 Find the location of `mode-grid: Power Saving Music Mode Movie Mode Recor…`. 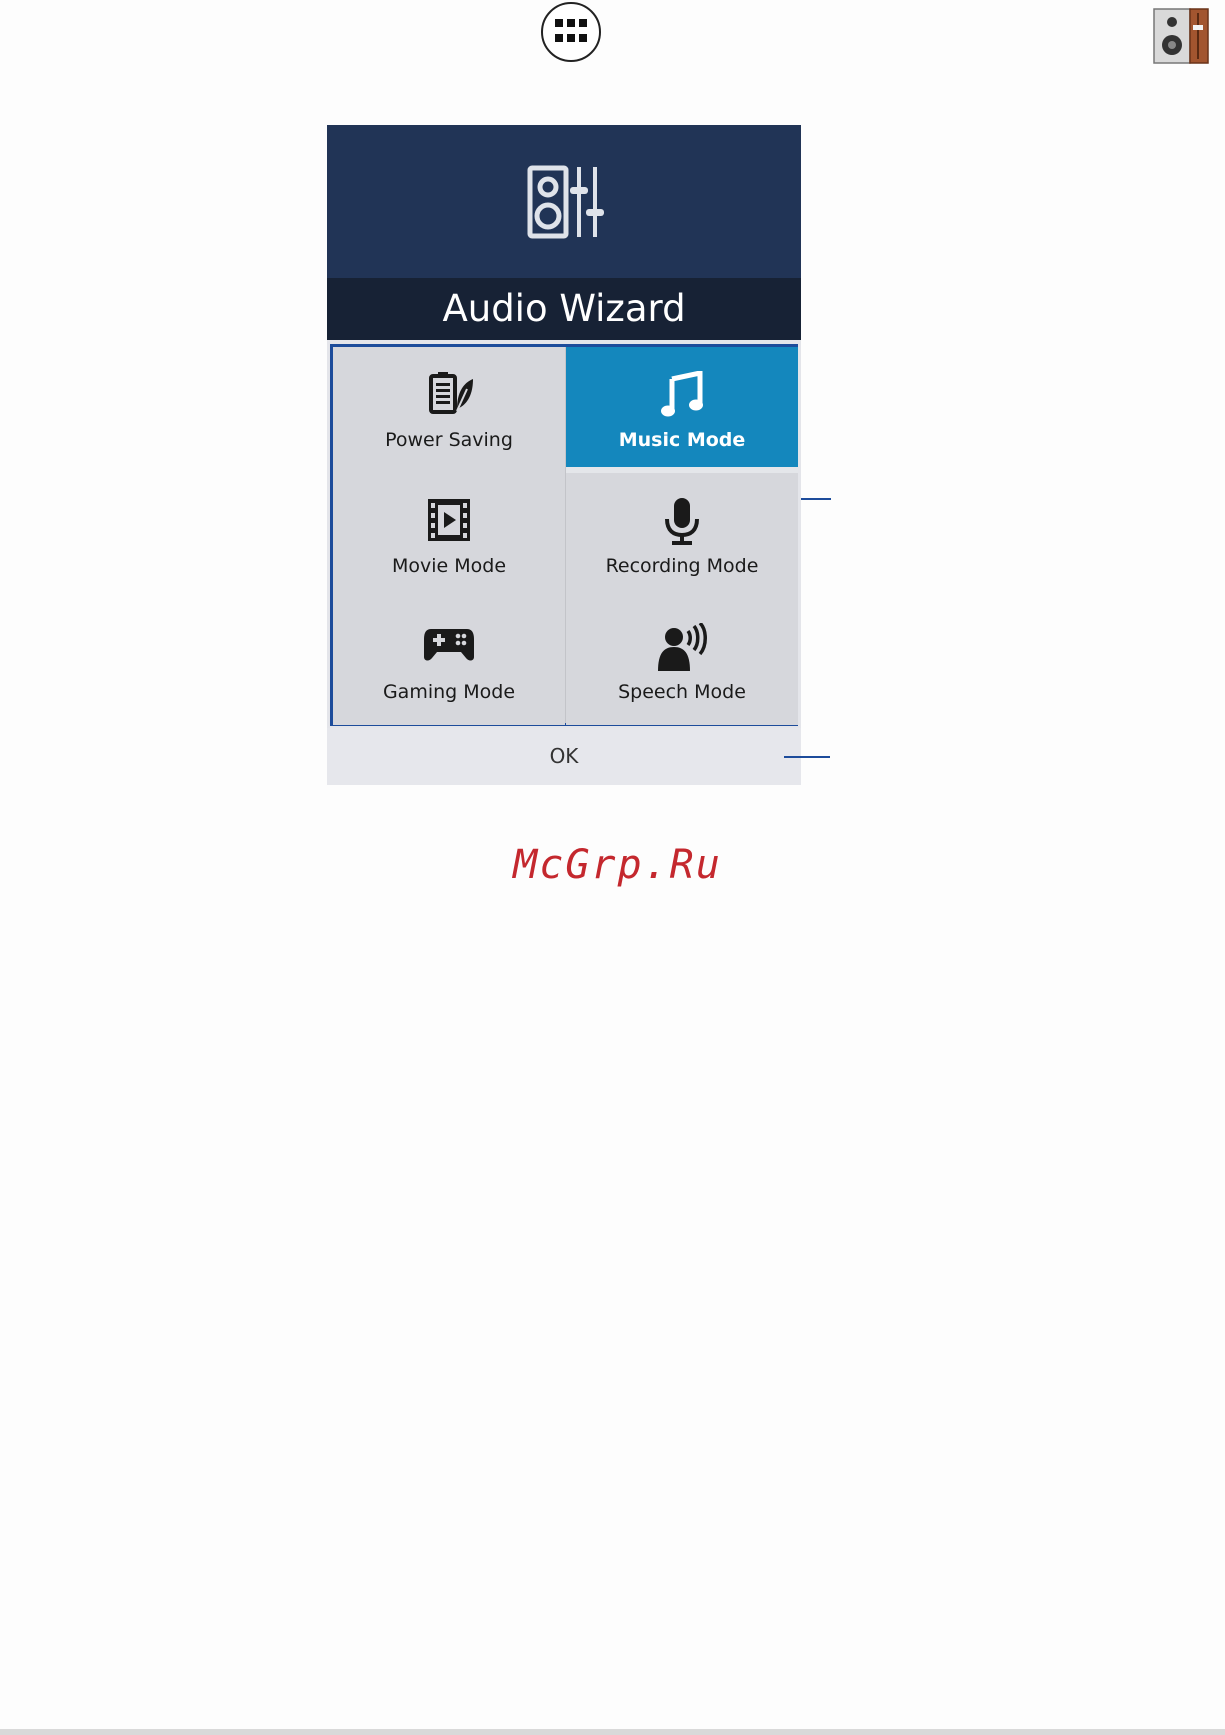

mode-grid: Power Saving Music Mode Movie Mode Recor… is located at coordinates (564, 535).